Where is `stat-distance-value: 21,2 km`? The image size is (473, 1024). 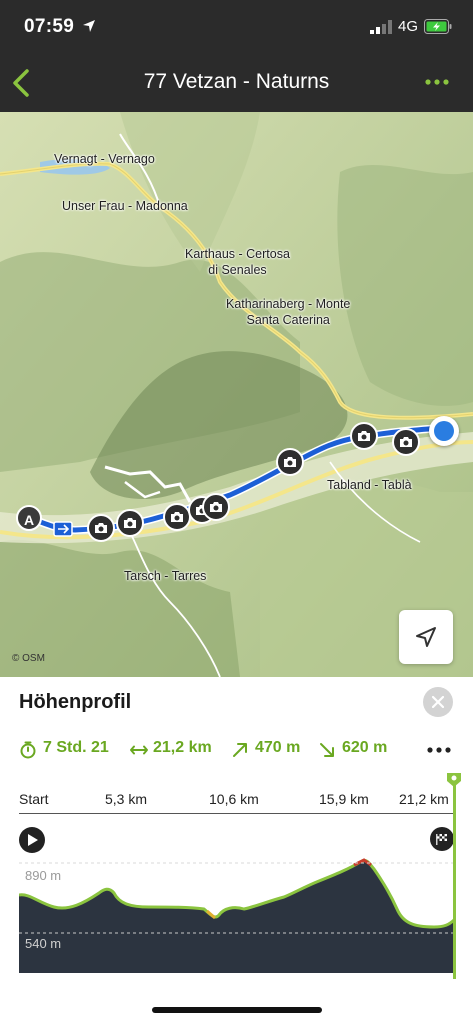
stat-distance-value: 21,2 km is located at coordinates (182, 747).